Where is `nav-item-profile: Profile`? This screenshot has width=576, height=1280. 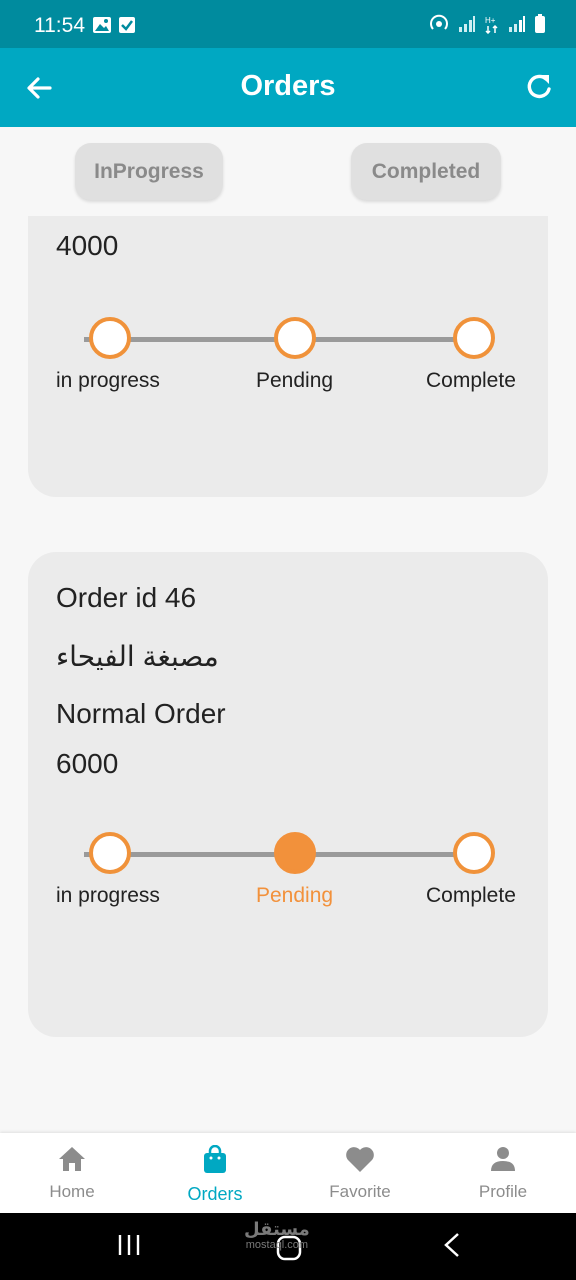 nav-item-profile: Profile is located at coordinates (503, 1173).